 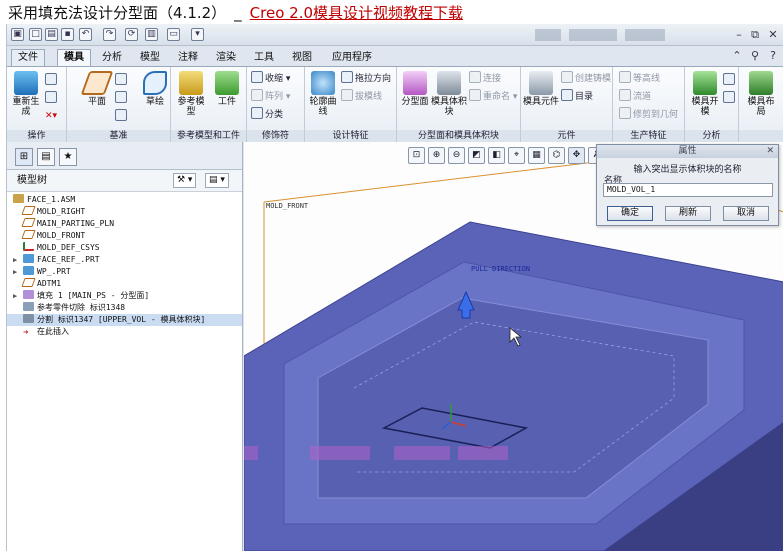 What do you see at coordinates (112, 57) in the screenshot?
I see `tab-analysis: 分析` at bounding box center [112, 57].